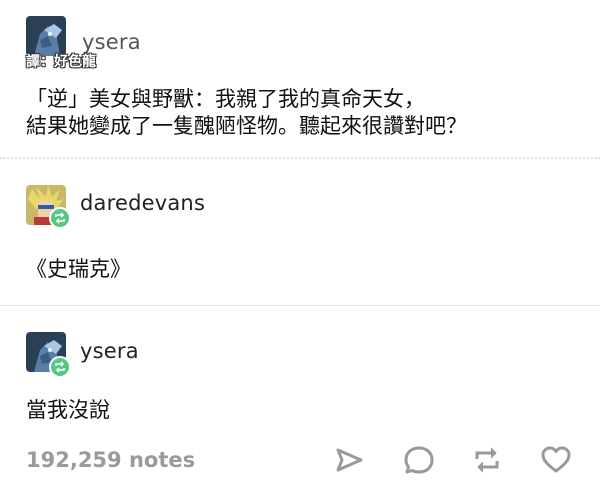  What do you see at coordinates (109, 351) in the screenshot?
I see `reblog-author-2: ysera` at bounding box center [109, 351].